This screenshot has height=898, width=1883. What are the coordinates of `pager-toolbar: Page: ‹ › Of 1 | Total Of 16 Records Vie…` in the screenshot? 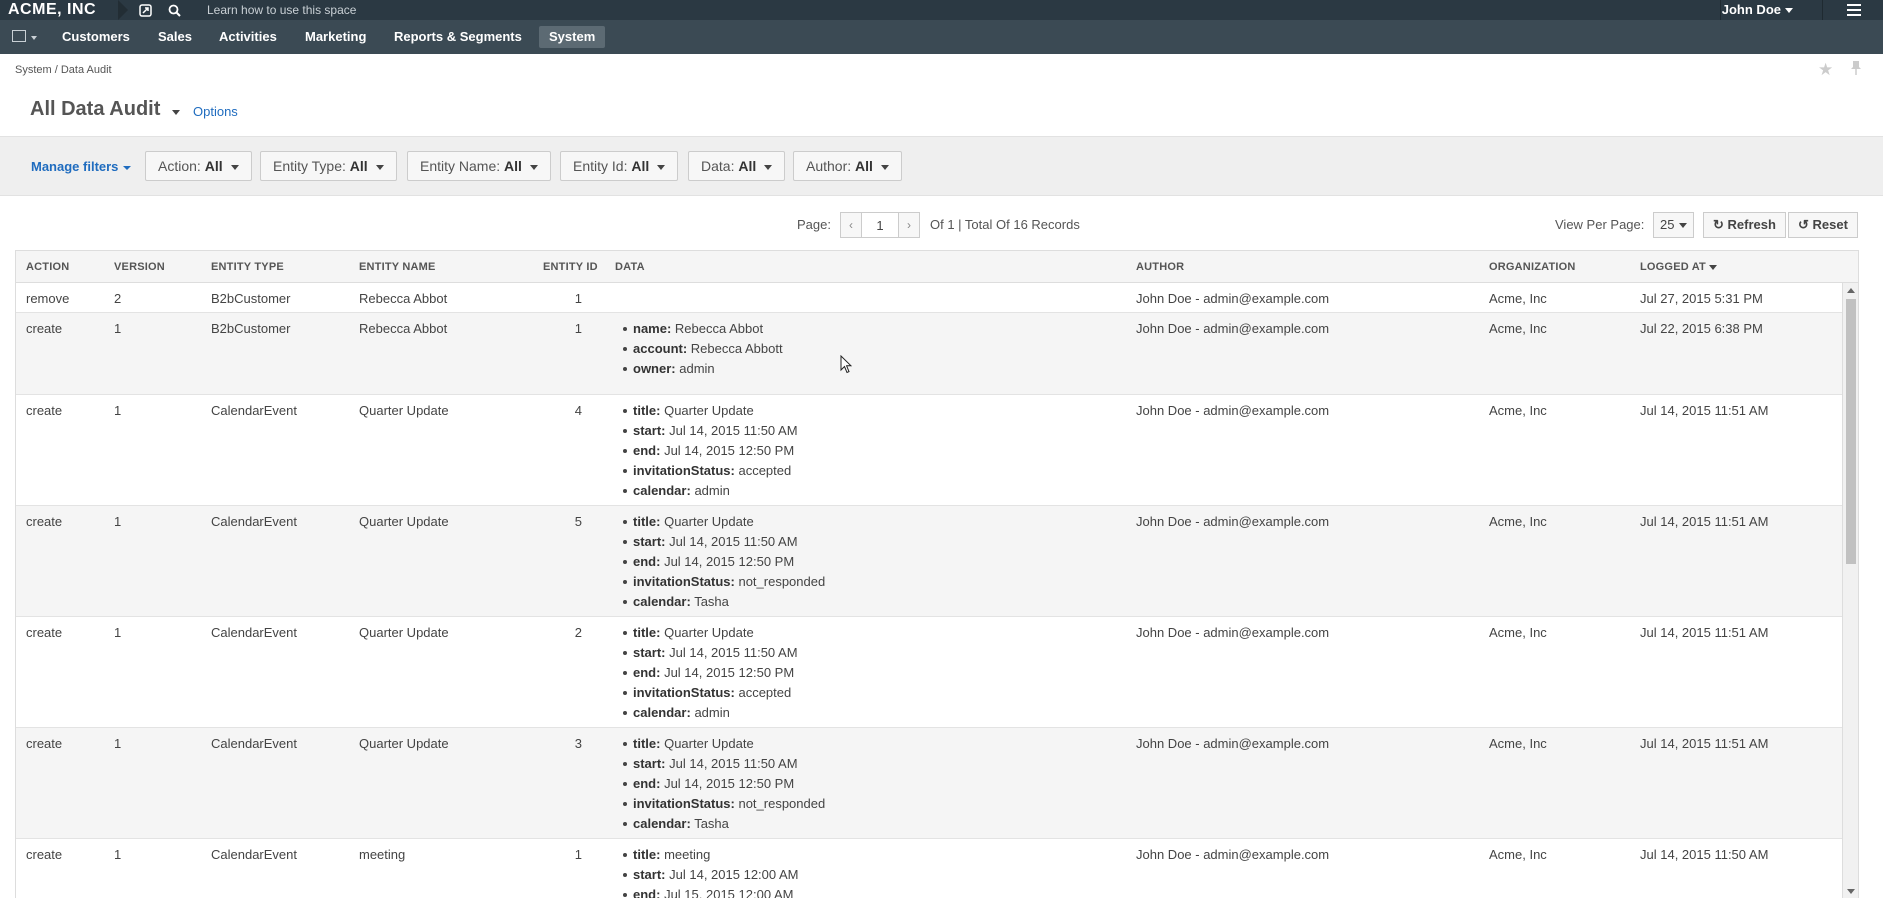 It's located at (941, 225).